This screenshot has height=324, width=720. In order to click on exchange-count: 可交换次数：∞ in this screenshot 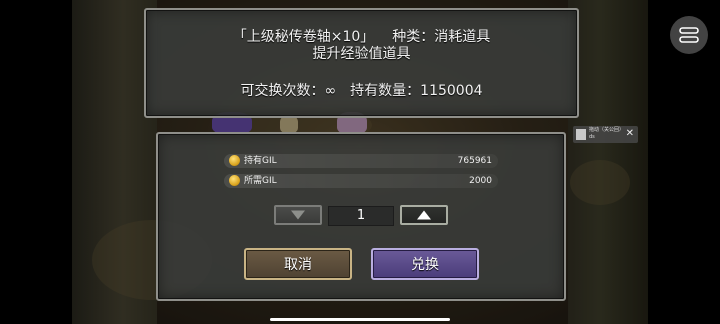, I will do `click(288, 91)`.